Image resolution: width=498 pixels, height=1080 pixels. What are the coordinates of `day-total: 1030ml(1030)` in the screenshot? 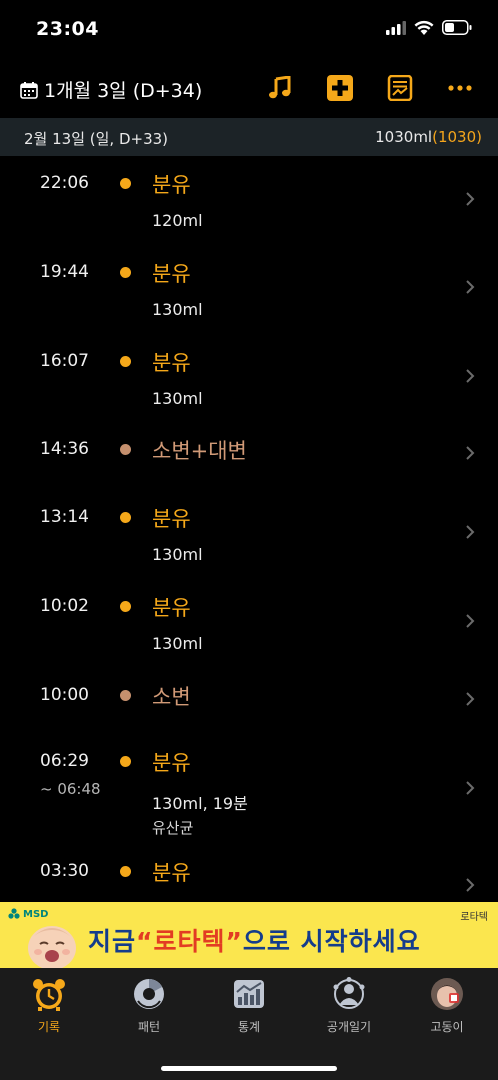 It's located at (428, 137).